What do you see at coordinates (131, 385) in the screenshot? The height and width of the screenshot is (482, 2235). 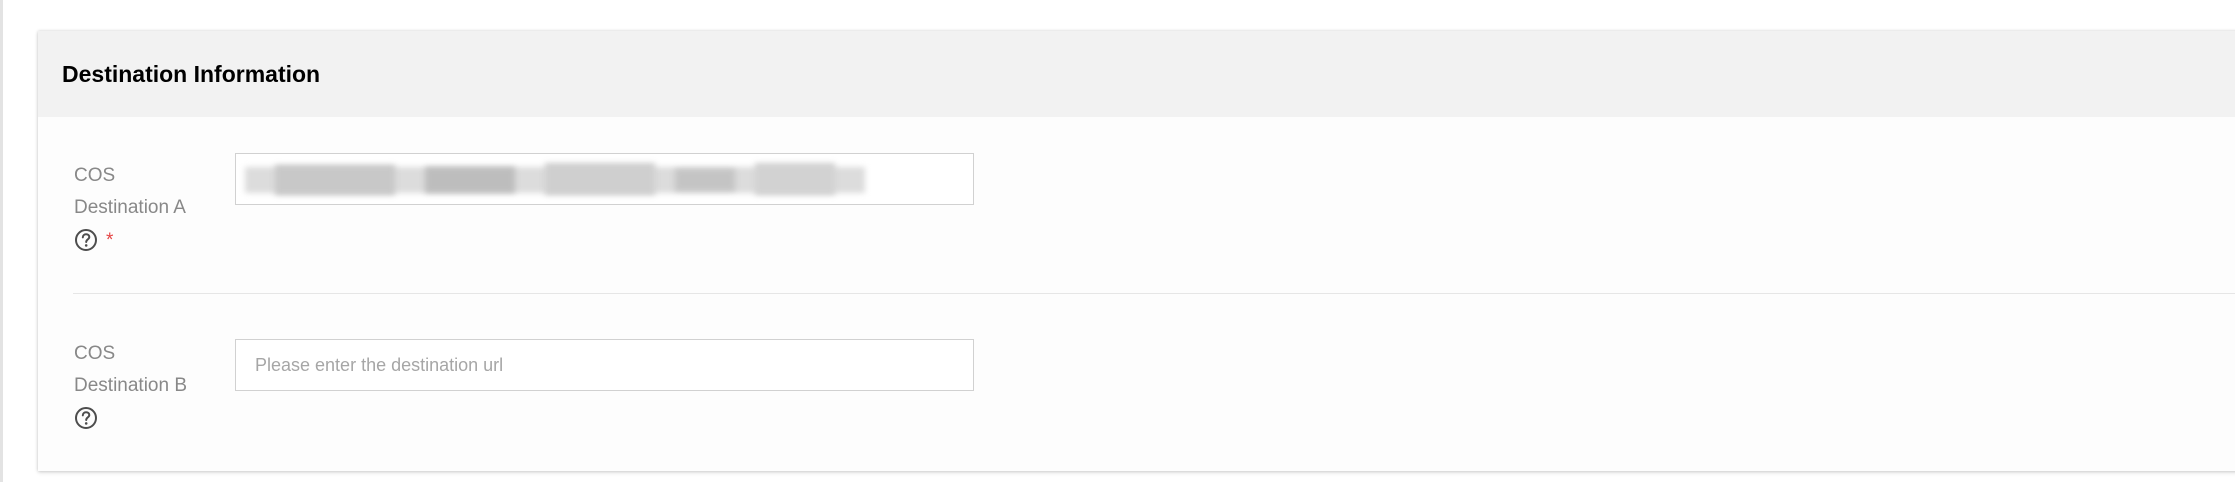 I see `label-line-2: Destination B` at bounding box center [131, 385].